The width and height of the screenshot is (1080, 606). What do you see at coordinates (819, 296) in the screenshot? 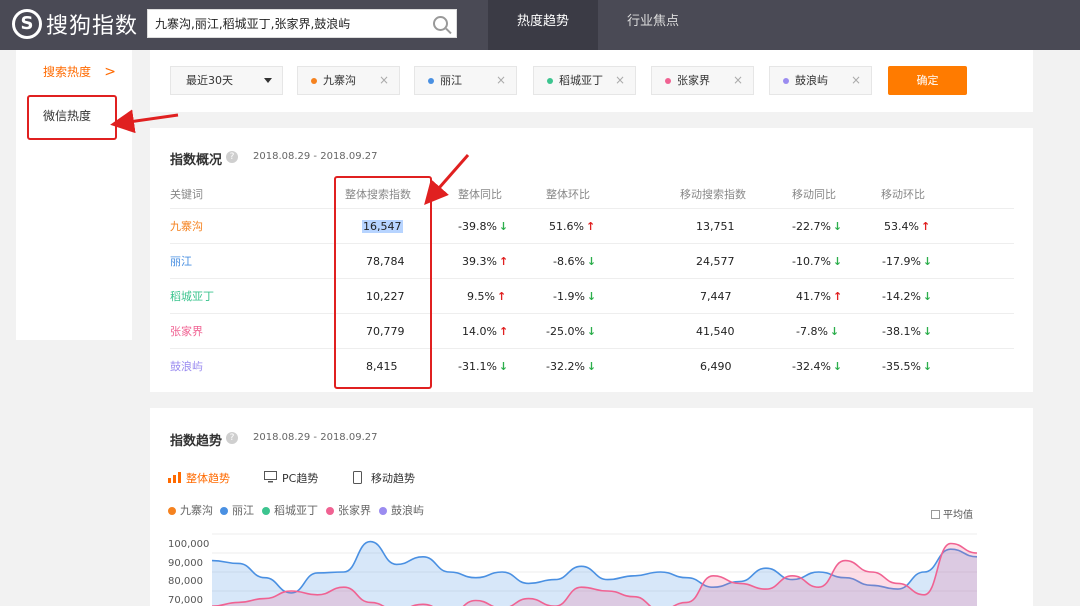
I see `mobile-yoy-cell: 41.7% ↑` at bounding box center [819, 296].